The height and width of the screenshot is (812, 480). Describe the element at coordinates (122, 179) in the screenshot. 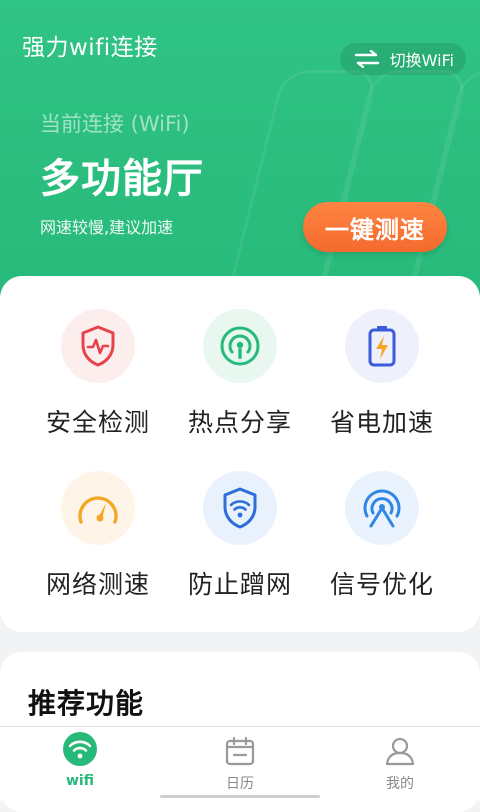

I see `network-name: 多功能厅` at that location.